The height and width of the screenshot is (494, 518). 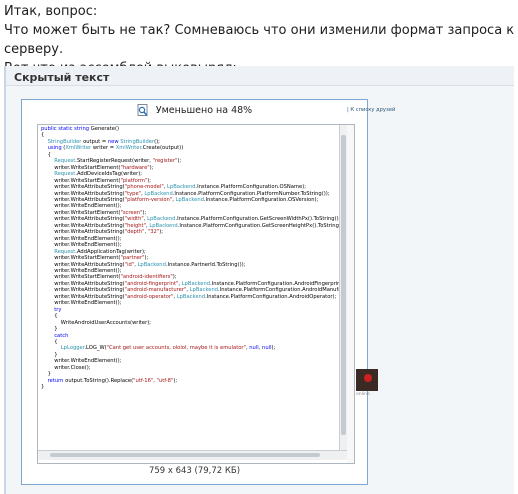 What do you see at coordinates (363, 394) in the screenshot?
I see `avatar-caption: online` at bounding box center [363, 394].